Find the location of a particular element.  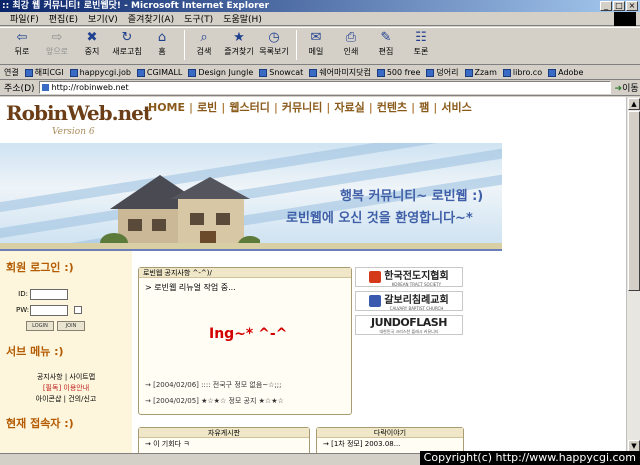

toolbar-button-5: ⌕ 검색 is located at coordinates (204, 46).